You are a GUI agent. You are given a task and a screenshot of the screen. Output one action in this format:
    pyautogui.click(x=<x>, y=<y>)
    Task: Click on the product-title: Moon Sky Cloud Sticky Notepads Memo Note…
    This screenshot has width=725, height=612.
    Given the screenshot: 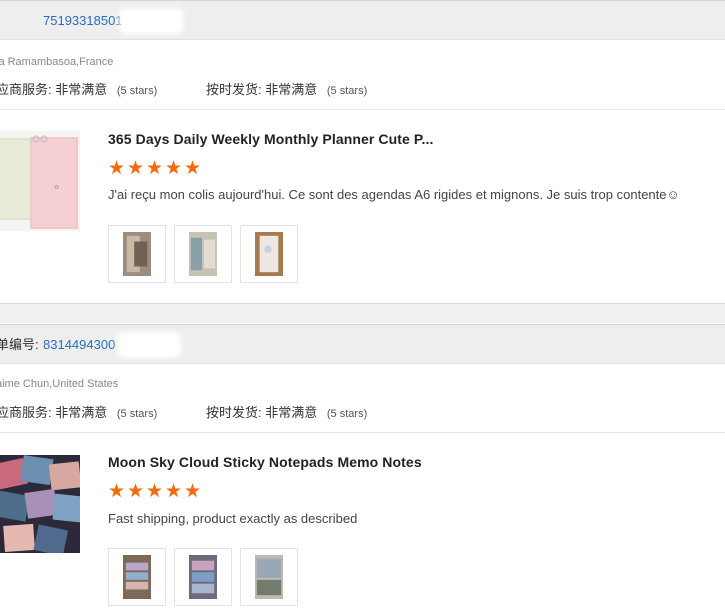 What is the action you would take?
    pyautogui.click(x=265, y=462)
    